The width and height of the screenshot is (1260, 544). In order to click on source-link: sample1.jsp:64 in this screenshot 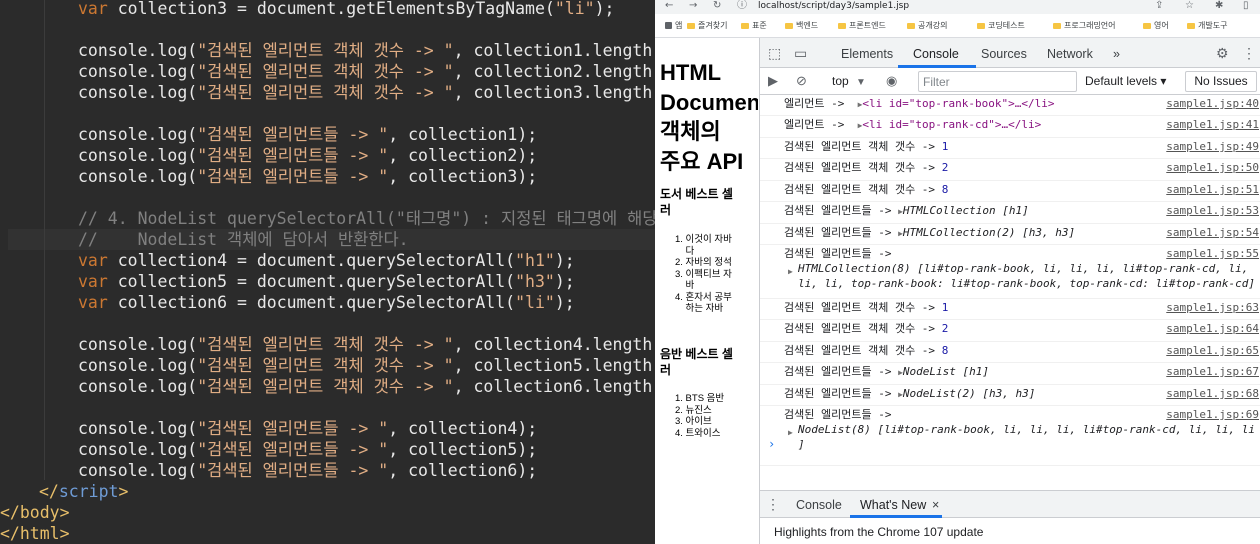, I will do `click(1212, 329)`.